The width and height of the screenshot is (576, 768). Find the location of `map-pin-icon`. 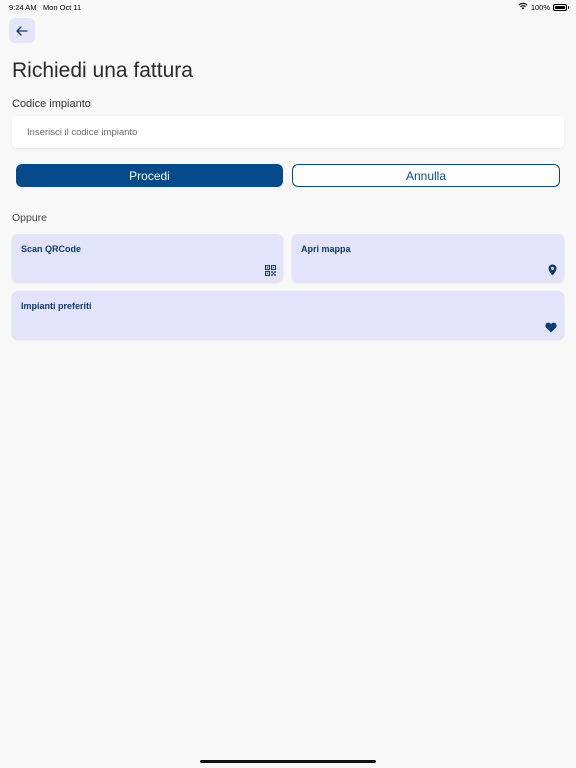

map-pin-icon is located at coordinates (552, 270).